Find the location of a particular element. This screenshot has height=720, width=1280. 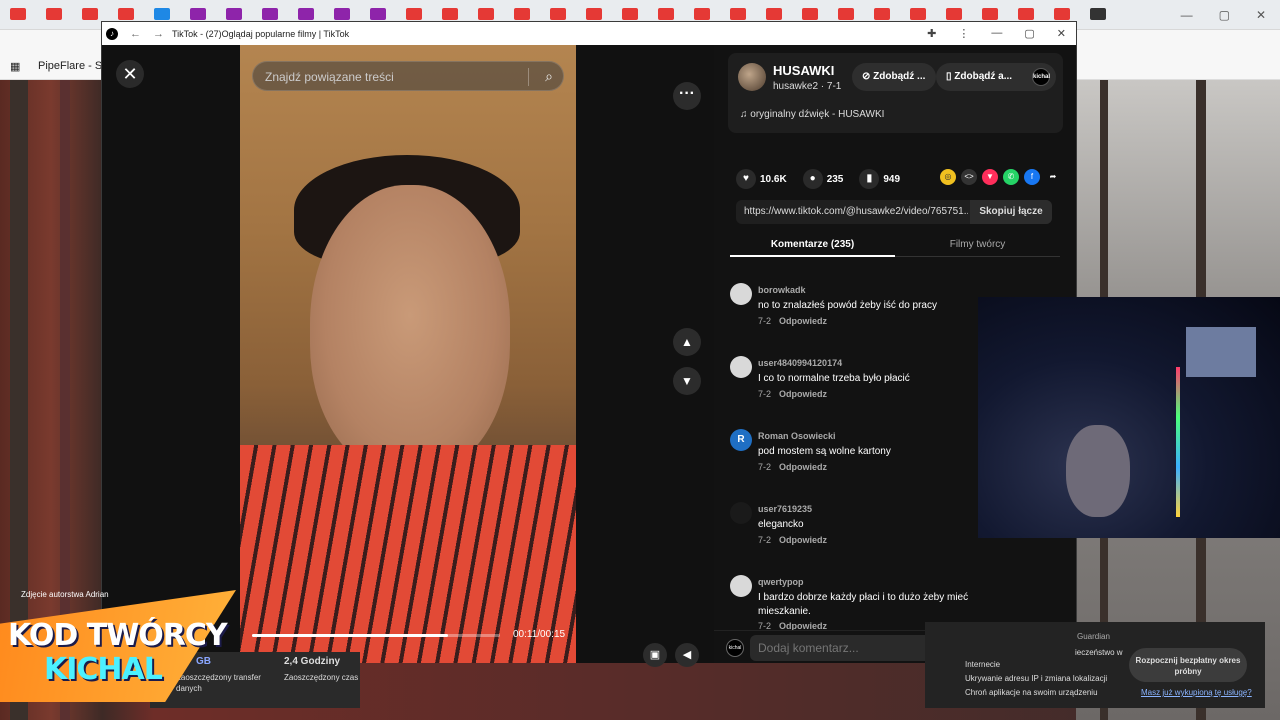

author-name: HUSAWKI is located at coordinates (803, 70).